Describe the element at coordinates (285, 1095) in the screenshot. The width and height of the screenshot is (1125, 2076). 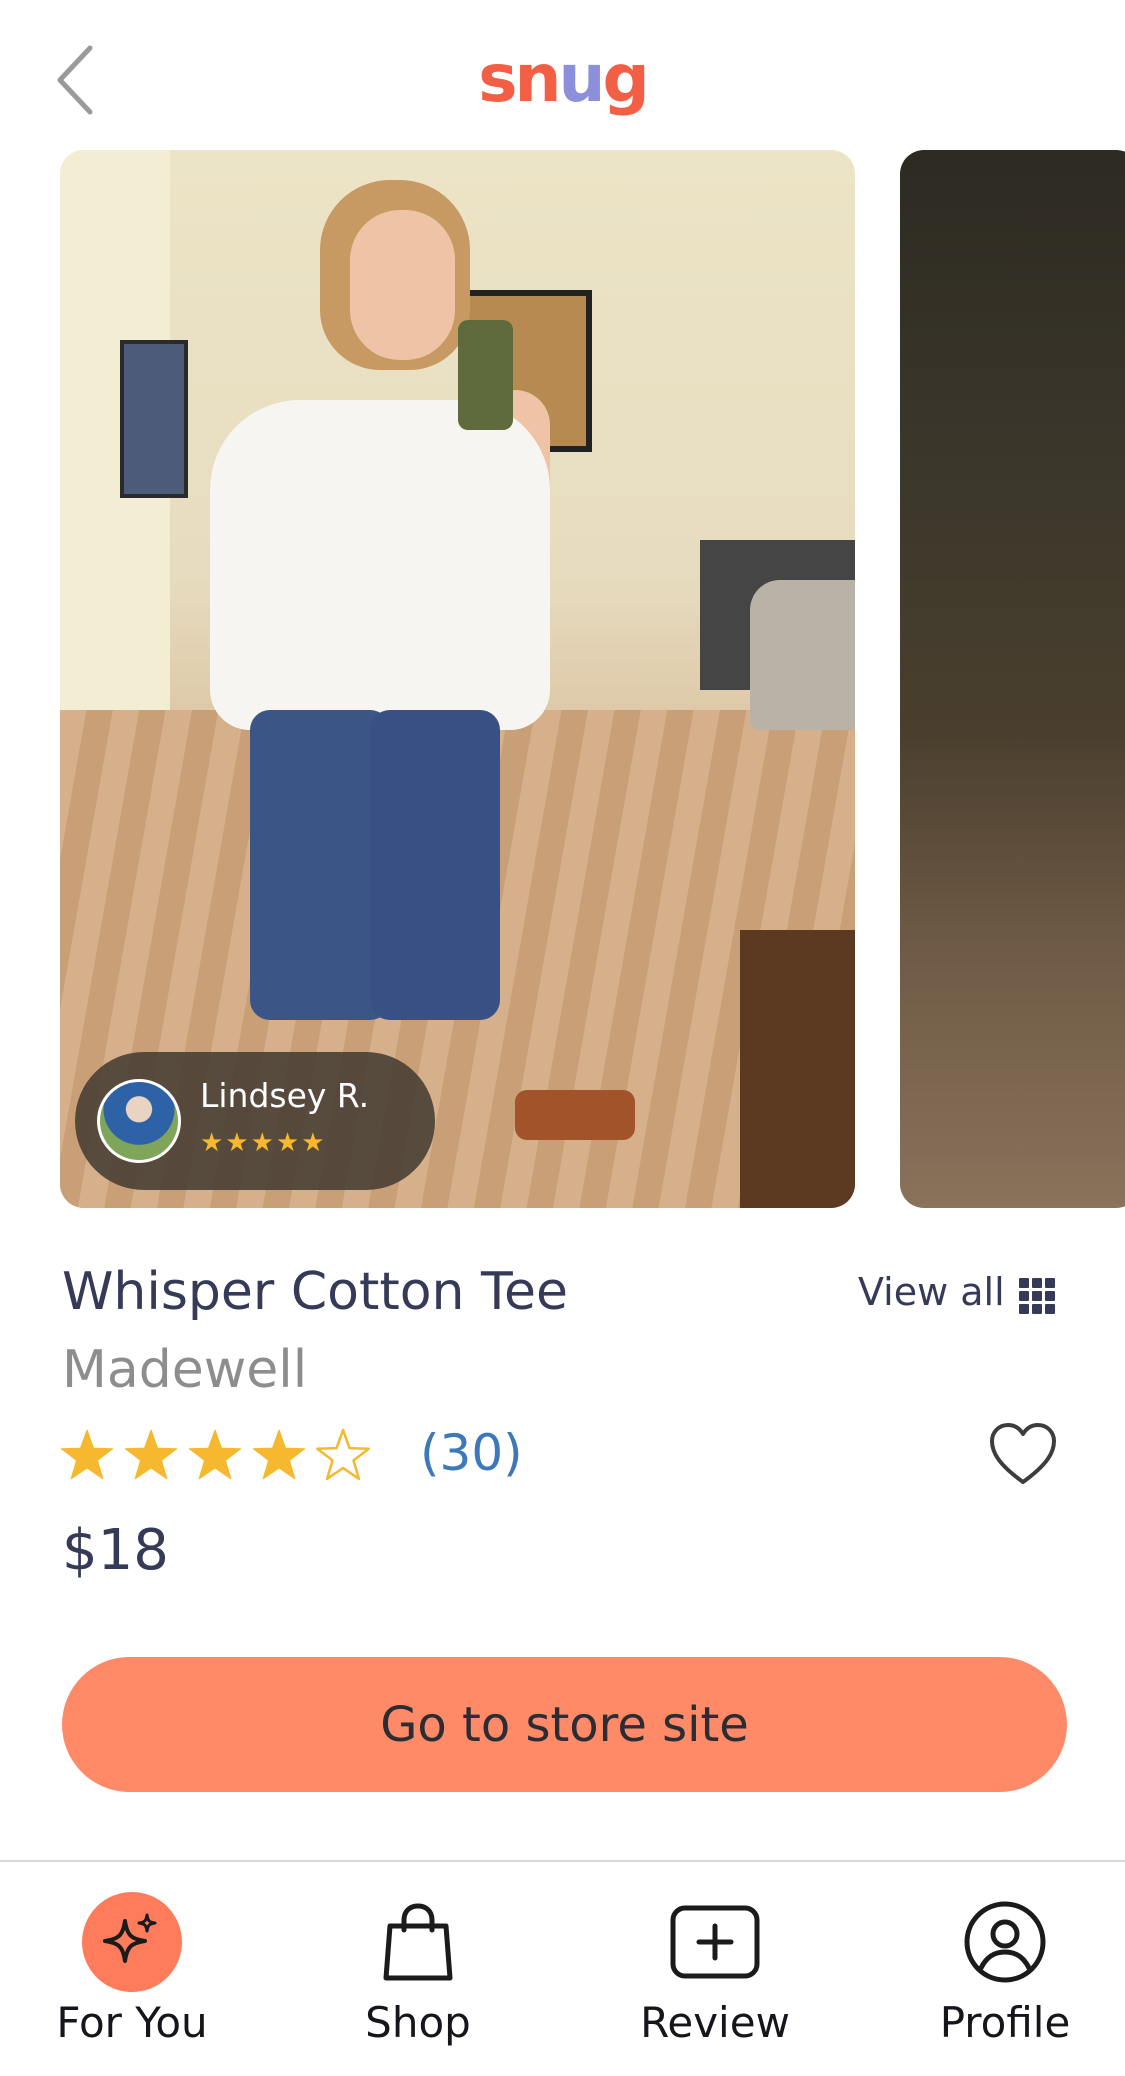
I see `reviewer-name: Lindsey R.` at that location.